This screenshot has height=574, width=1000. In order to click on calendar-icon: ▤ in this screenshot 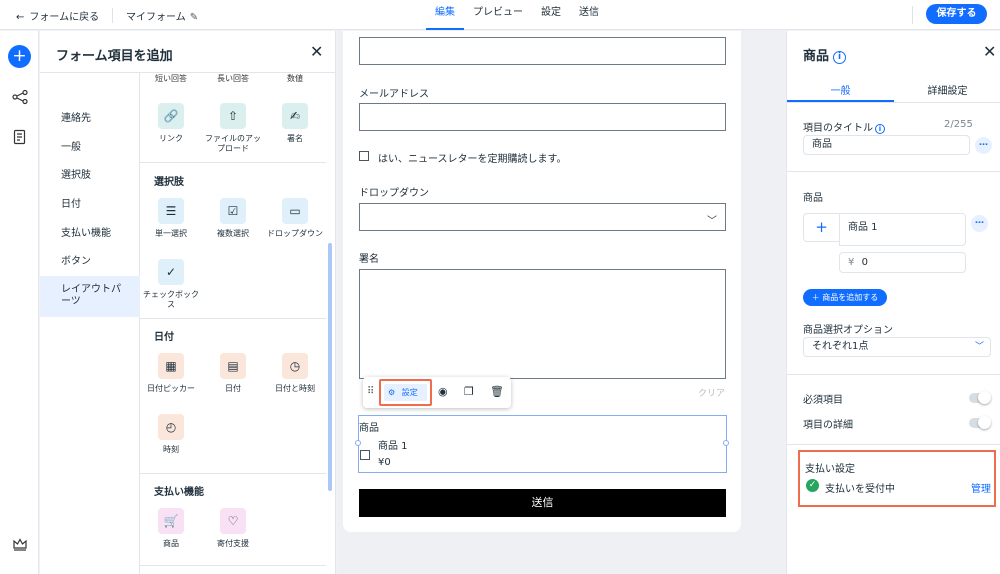, I will do `click(233, 366)`.